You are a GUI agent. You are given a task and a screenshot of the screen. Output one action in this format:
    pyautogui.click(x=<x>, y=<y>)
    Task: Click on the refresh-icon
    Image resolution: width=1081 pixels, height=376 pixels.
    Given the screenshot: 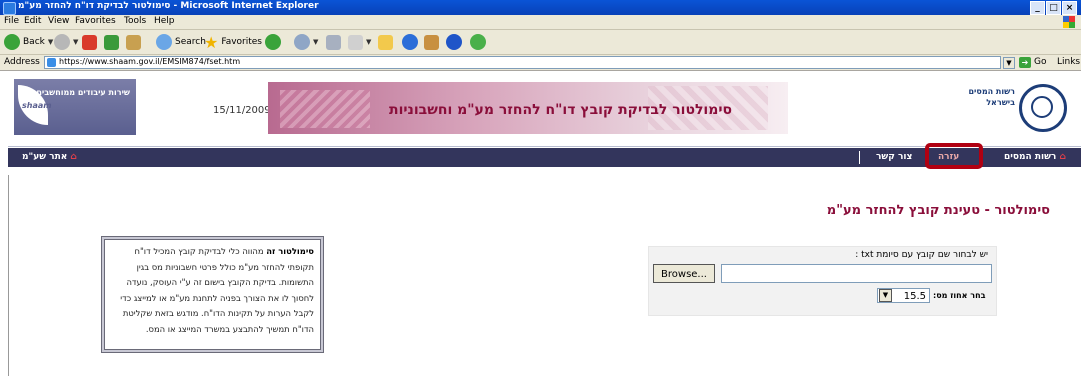 What is the action you would take?
    pyautogui.click(x=111, y=42)
    